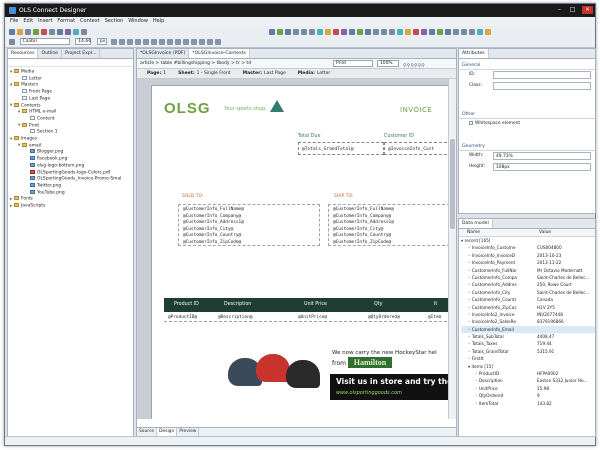 This screenshot has width=600, height=450. Describe the element at coordinates (528, 255) in the screenshot. I see `data-model-row: ◦ InvoiceInfo_InvoiceD 2013-10-23` at that location.